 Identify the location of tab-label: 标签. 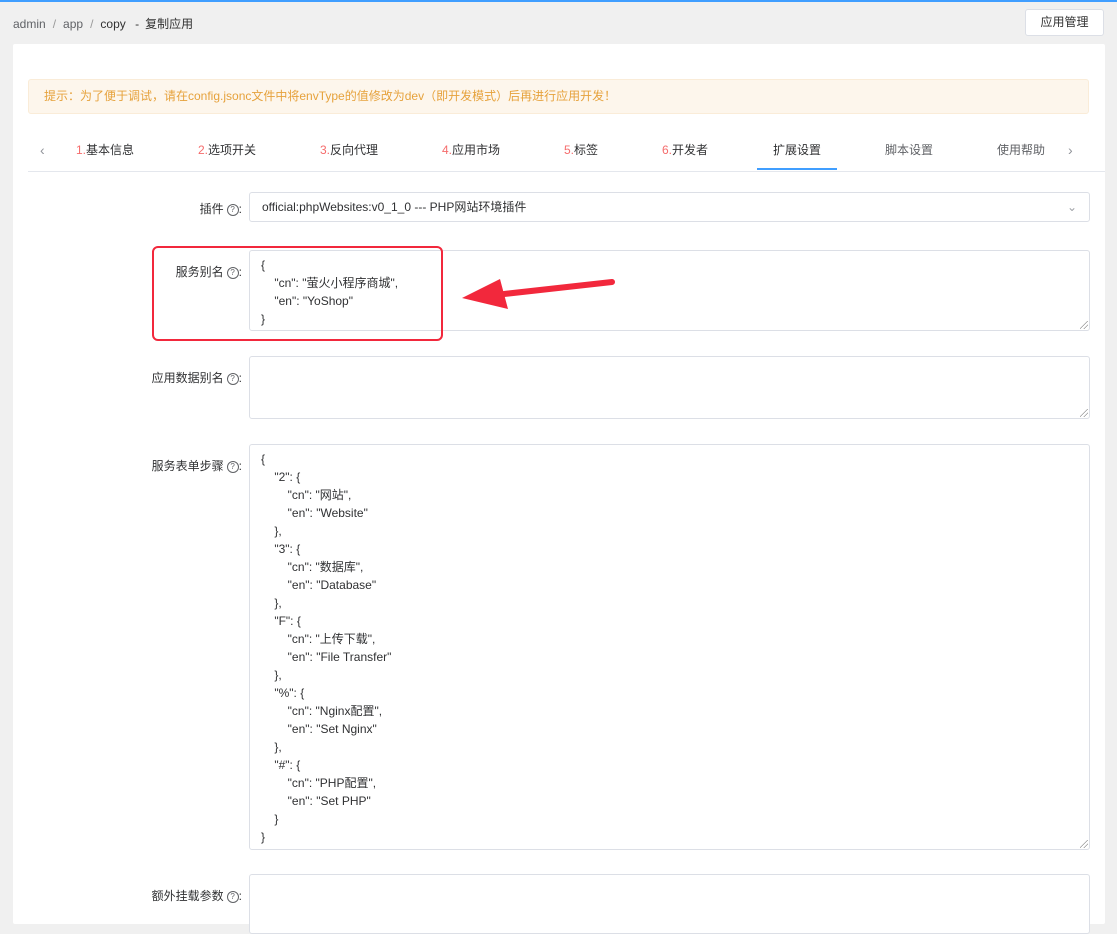
(586, 150).